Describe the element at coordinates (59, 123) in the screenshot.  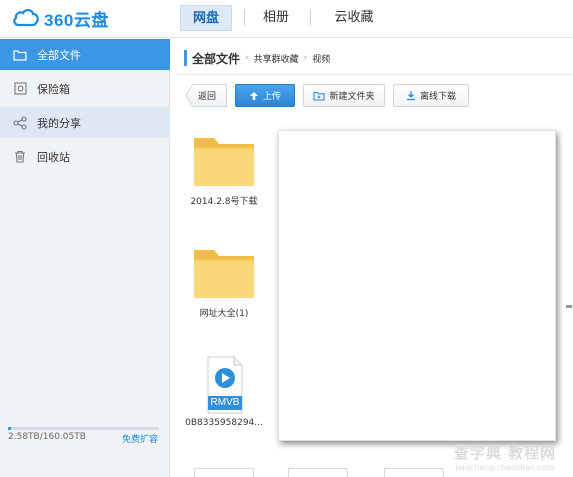
I see `sidebar-item-label: 我的分享` at that location.